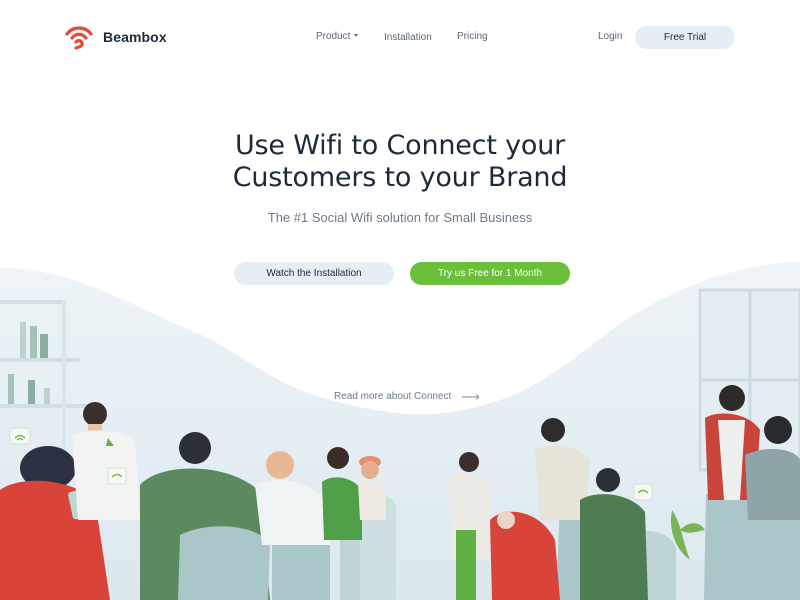 This screenshot has height=600, width=800. I want to click on person-hat, so click(372, 488).